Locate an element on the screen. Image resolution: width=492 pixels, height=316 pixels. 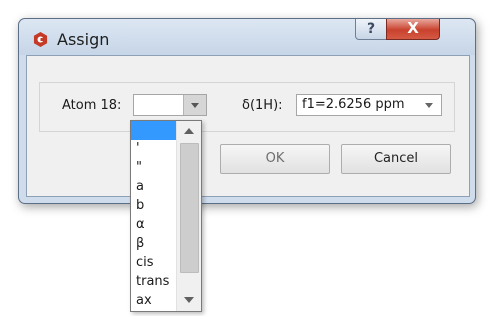
scroll-up-button is located at coordinates (189, 132).